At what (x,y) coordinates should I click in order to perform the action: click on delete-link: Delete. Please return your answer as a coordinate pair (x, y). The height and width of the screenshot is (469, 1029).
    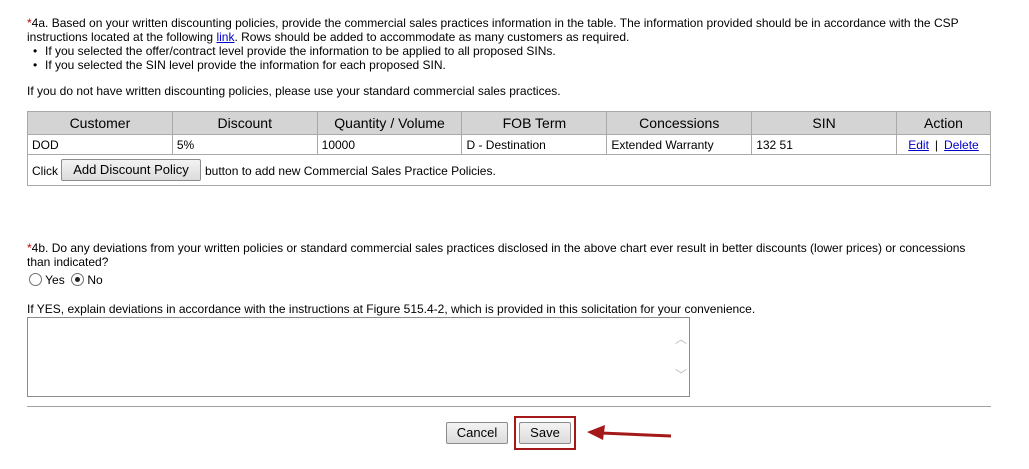
    Looking at the image, I should click on (961, 145).